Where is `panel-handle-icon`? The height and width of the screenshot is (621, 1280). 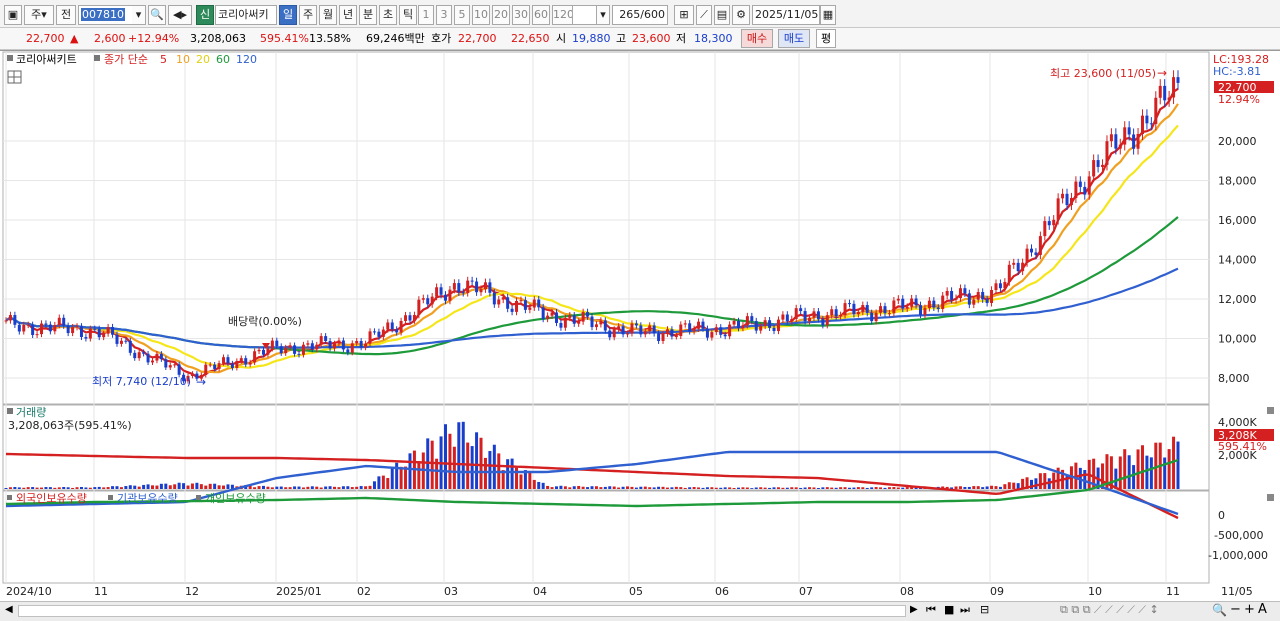 panel-handle-icon is located at coordinates (10, 58).